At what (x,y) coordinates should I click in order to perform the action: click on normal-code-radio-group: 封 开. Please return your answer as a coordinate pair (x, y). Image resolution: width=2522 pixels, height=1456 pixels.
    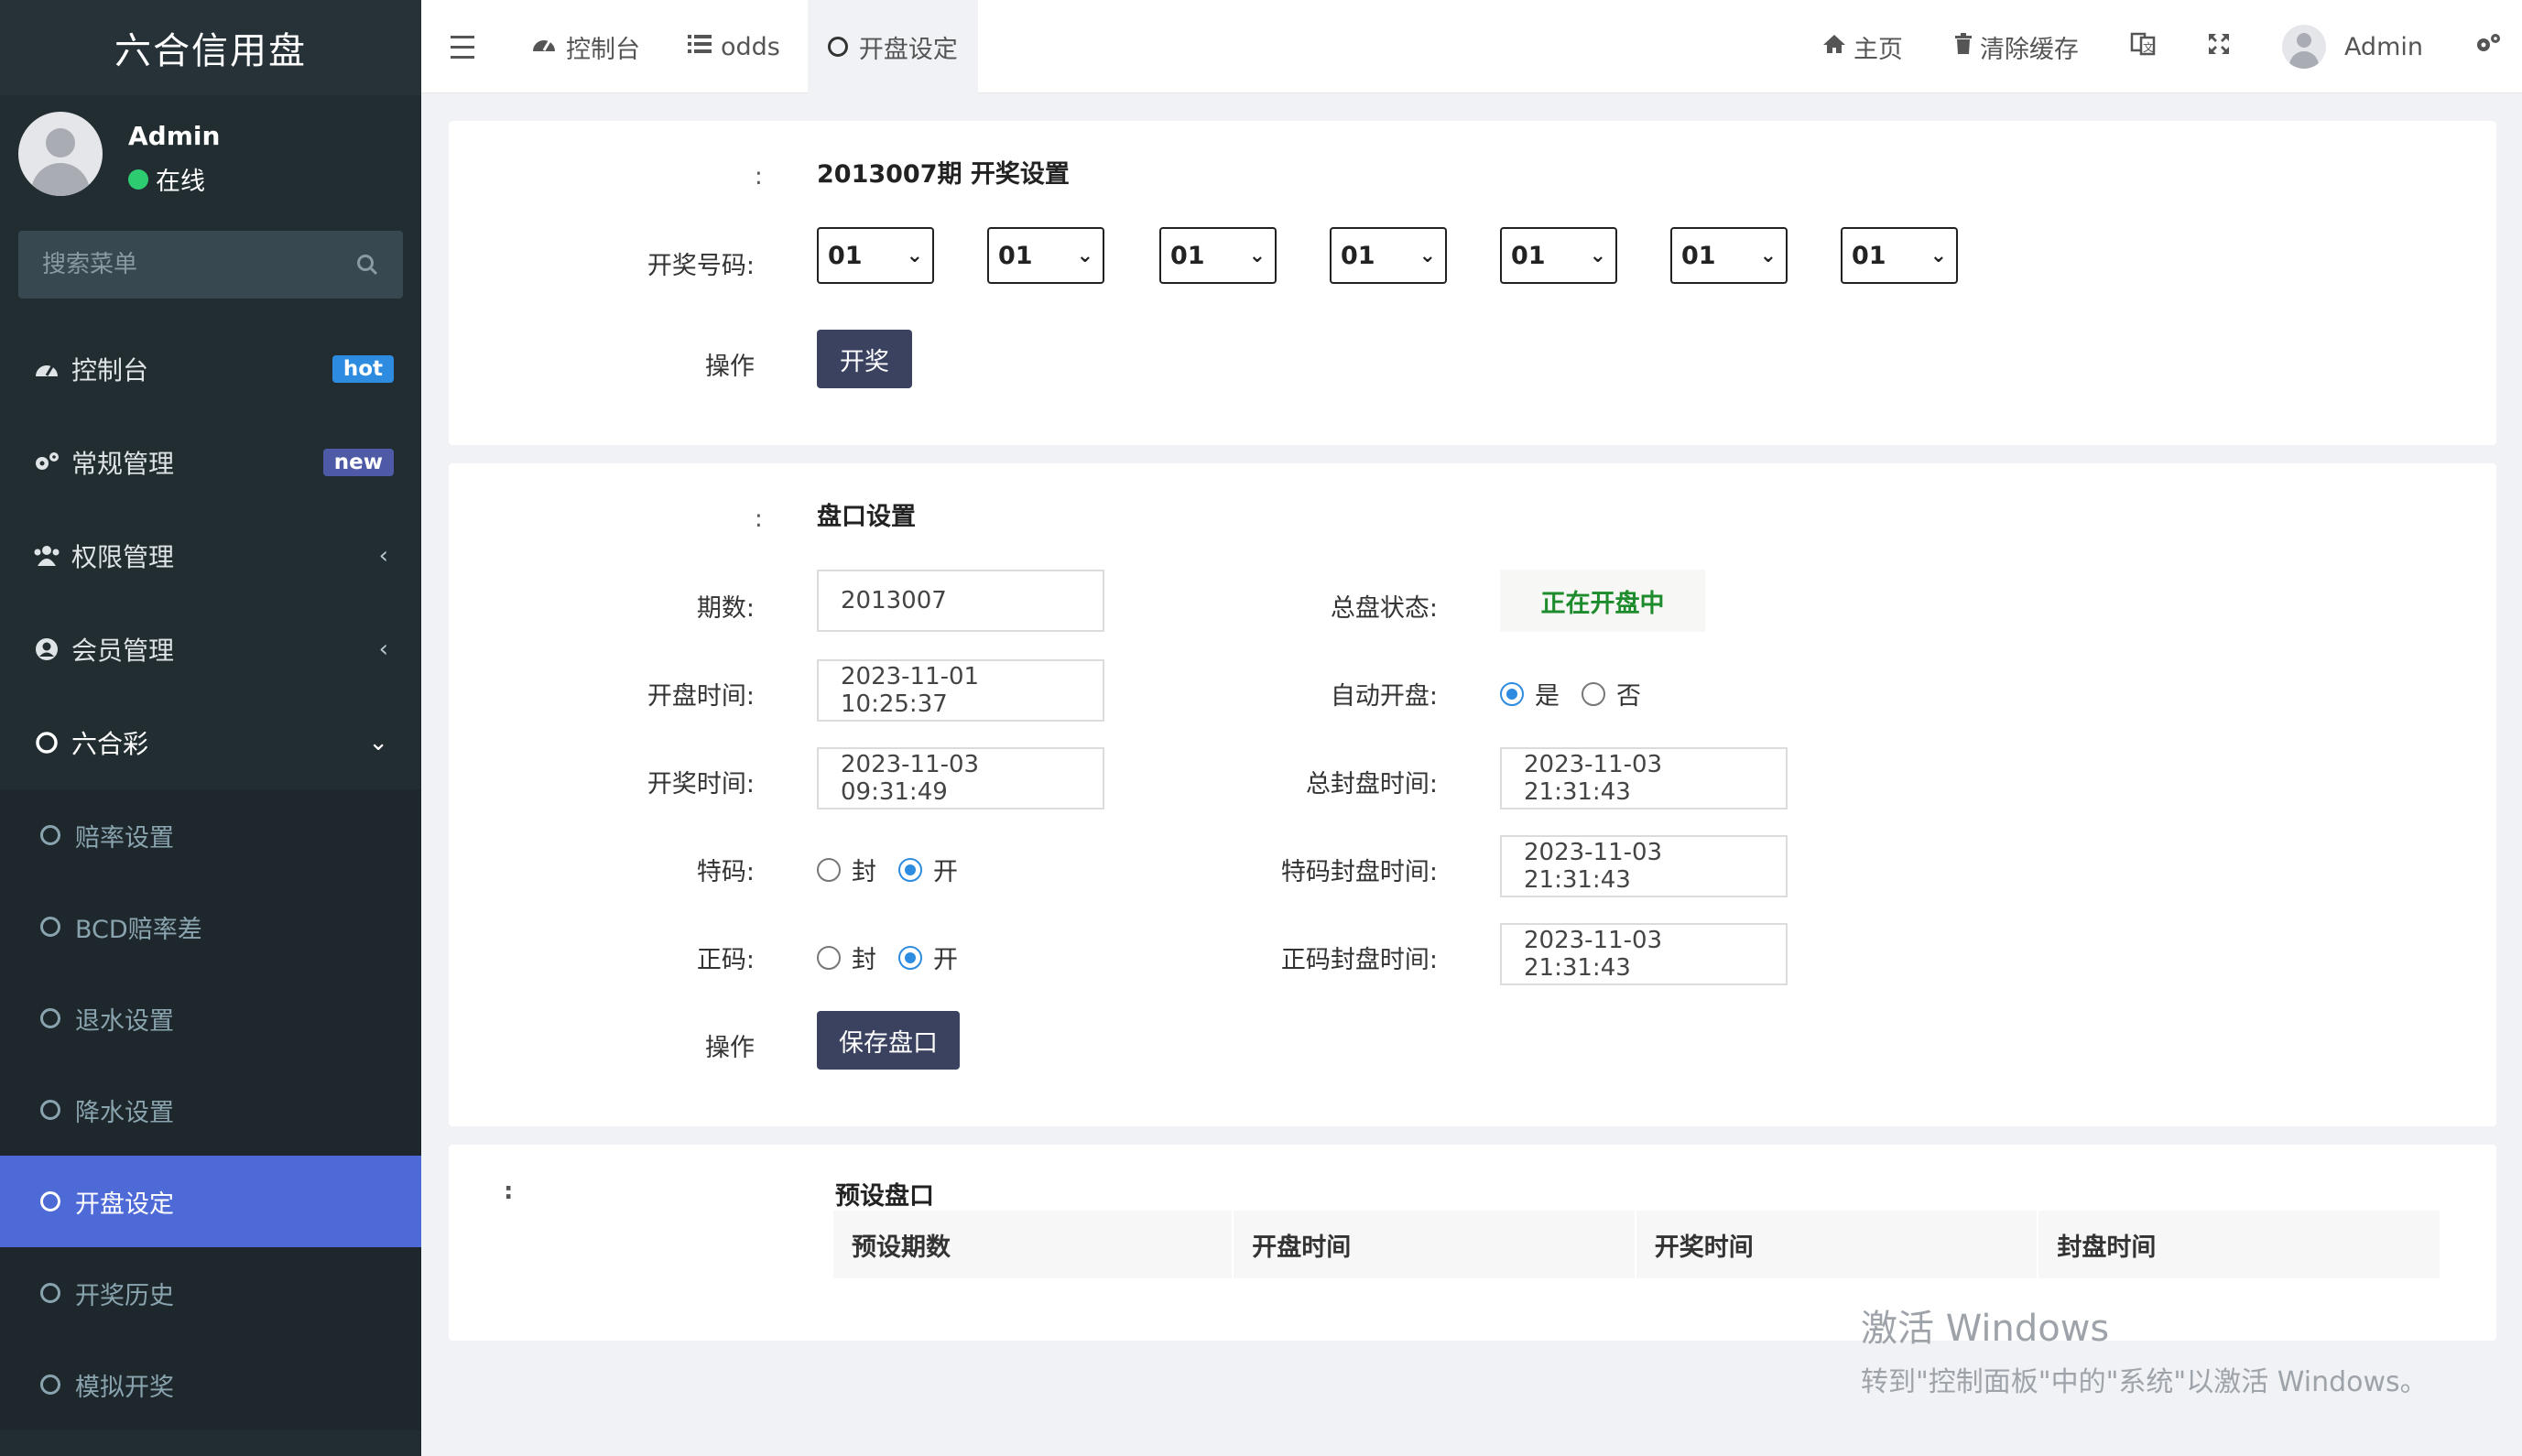
    Looking at the image, I should click on (898, 957).